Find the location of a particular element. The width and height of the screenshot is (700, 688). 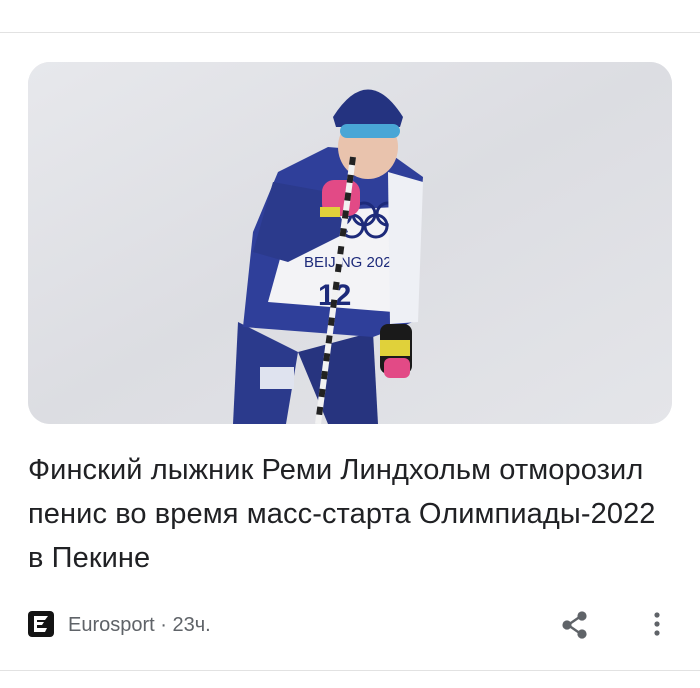

article-meta-row: Eurosport · 23ч. is located at coordinates (350, 625).